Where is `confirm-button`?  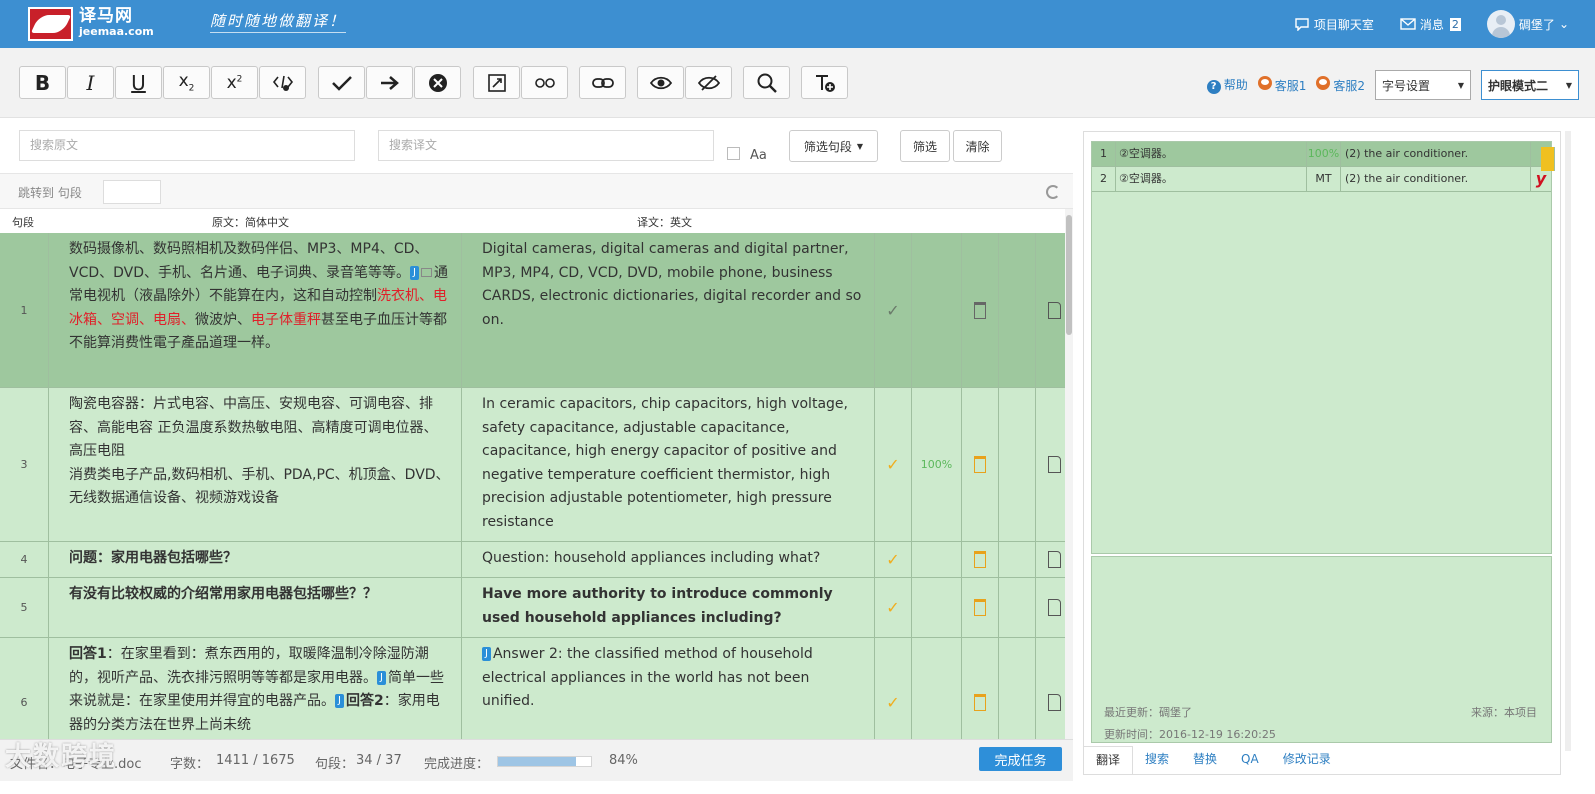 confirm-button is located at coordinates (341, 82).